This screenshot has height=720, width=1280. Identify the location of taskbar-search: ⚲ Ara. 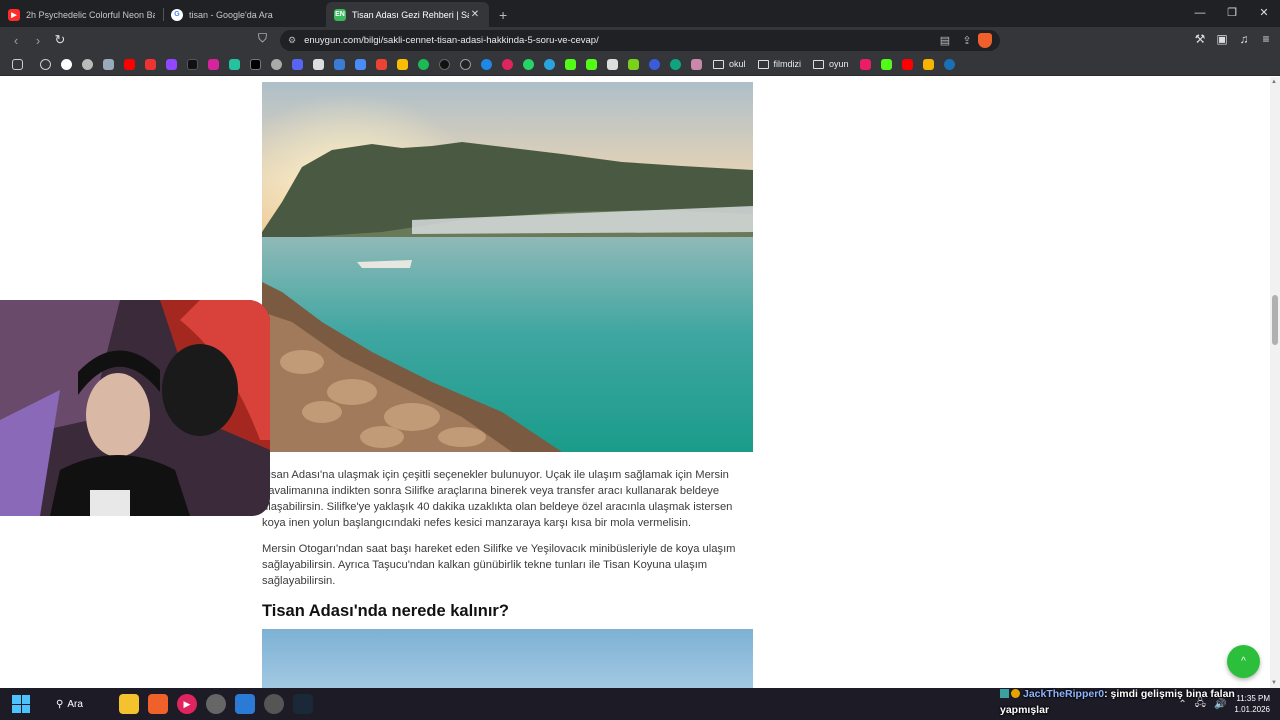
(83, 704).